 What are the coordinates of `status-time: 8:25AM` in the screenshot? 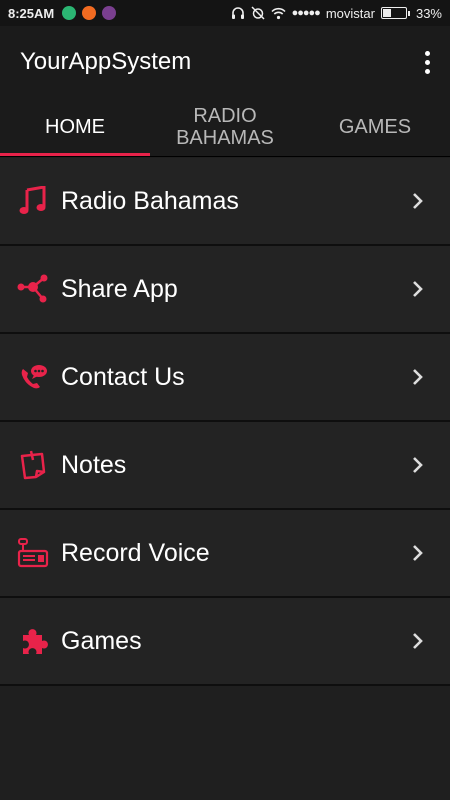 It's located at (31, 13).